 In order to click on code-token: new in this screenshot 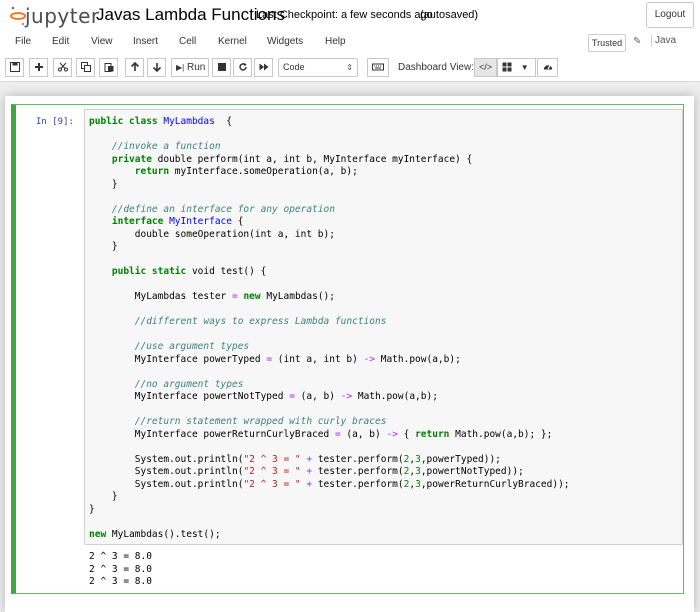, I will do `click(252, 296)`.